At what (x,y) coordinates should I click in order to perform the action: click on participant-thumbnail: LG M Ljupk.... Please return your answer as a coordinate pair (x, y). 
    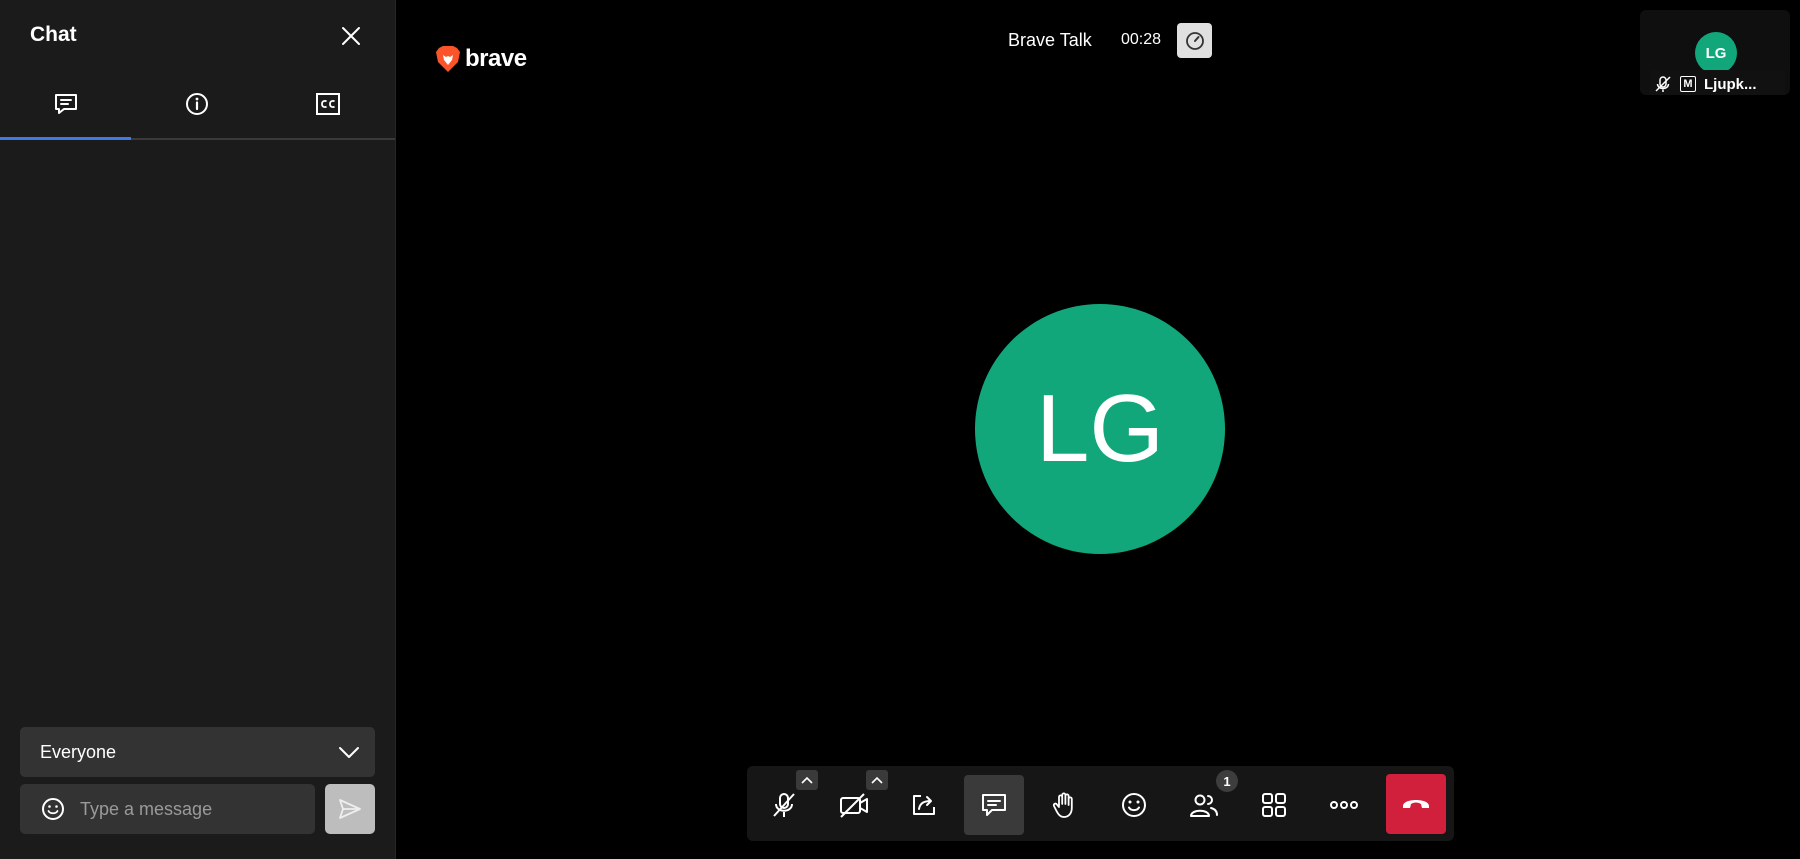
    Looking at the image, I should click on (1715, 52).